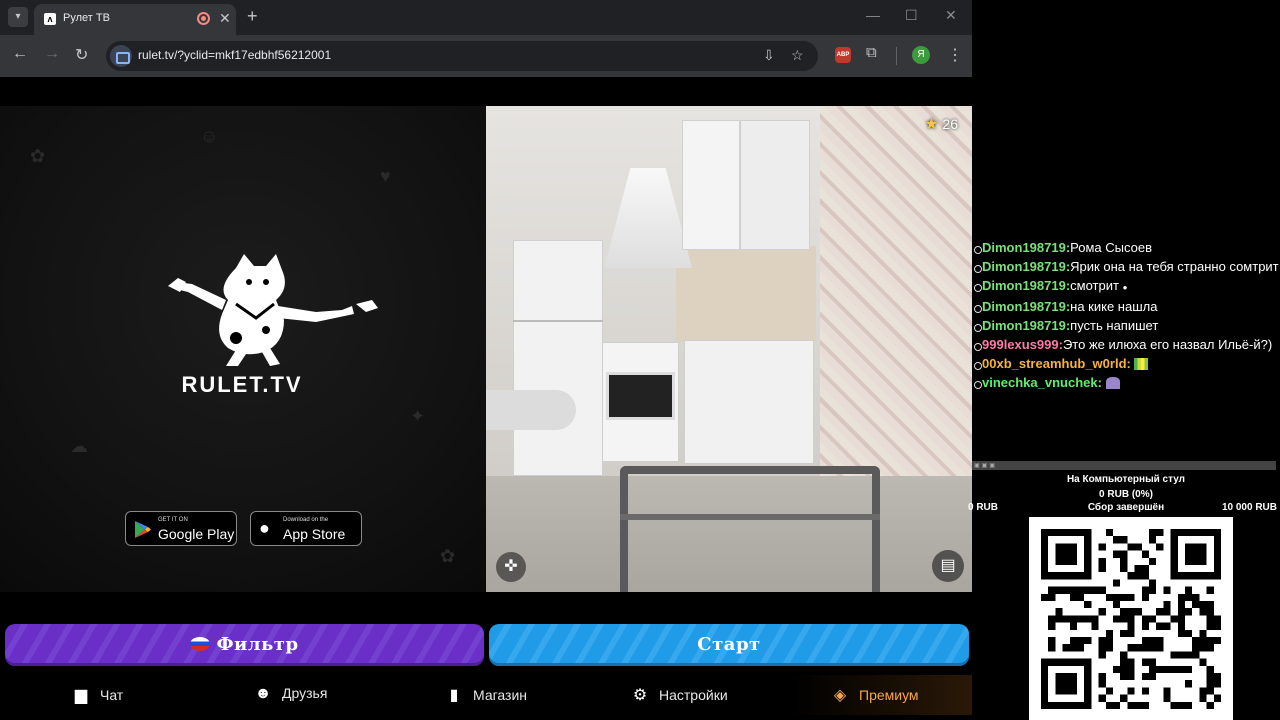 Image resolution: width=1280 pixels, height=720 pixels. I want to click on tab-search-button: ▾, so click(18, 17).